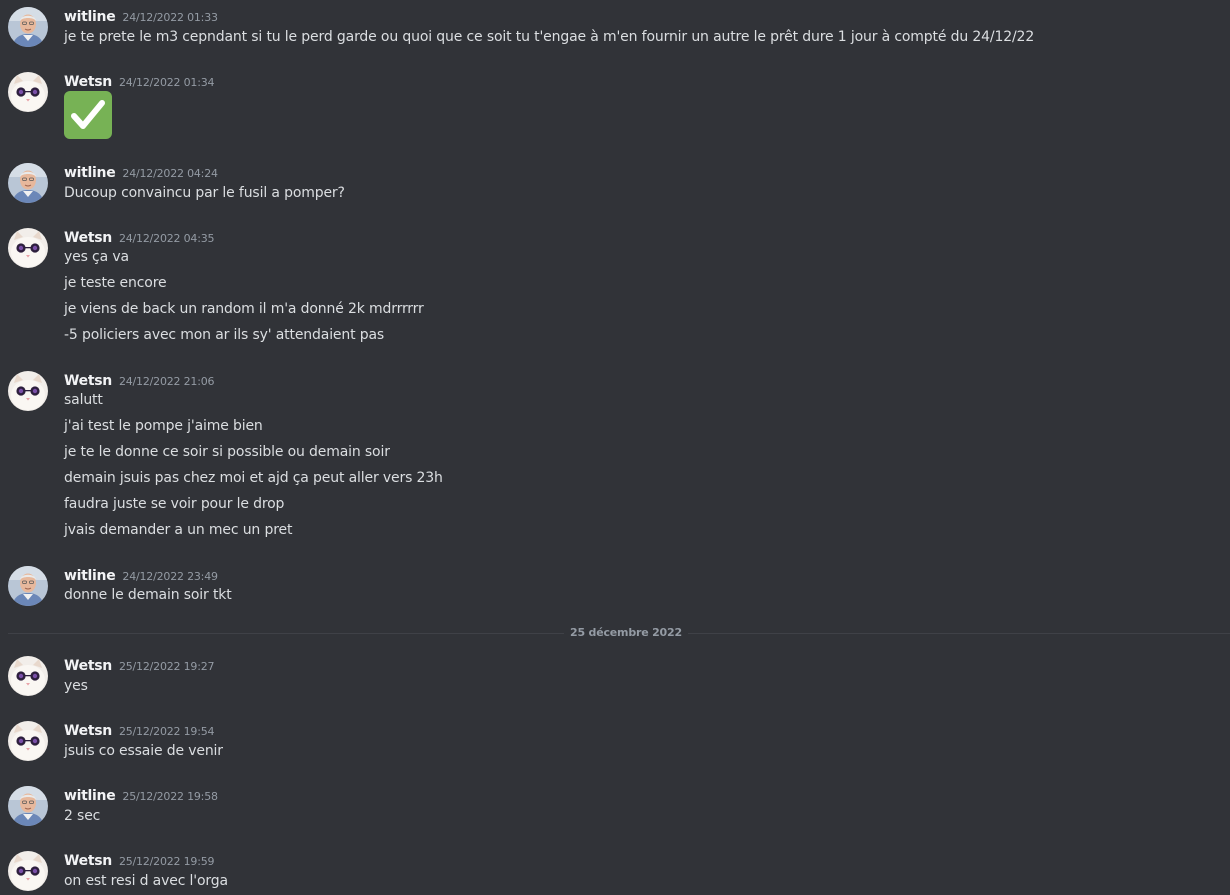 This screenshot has height=895, width=1230. What do you see at coordinates (96, 257) in the screenshot?
I see `message-text: yes ça va` at bounding box center [96, 257].